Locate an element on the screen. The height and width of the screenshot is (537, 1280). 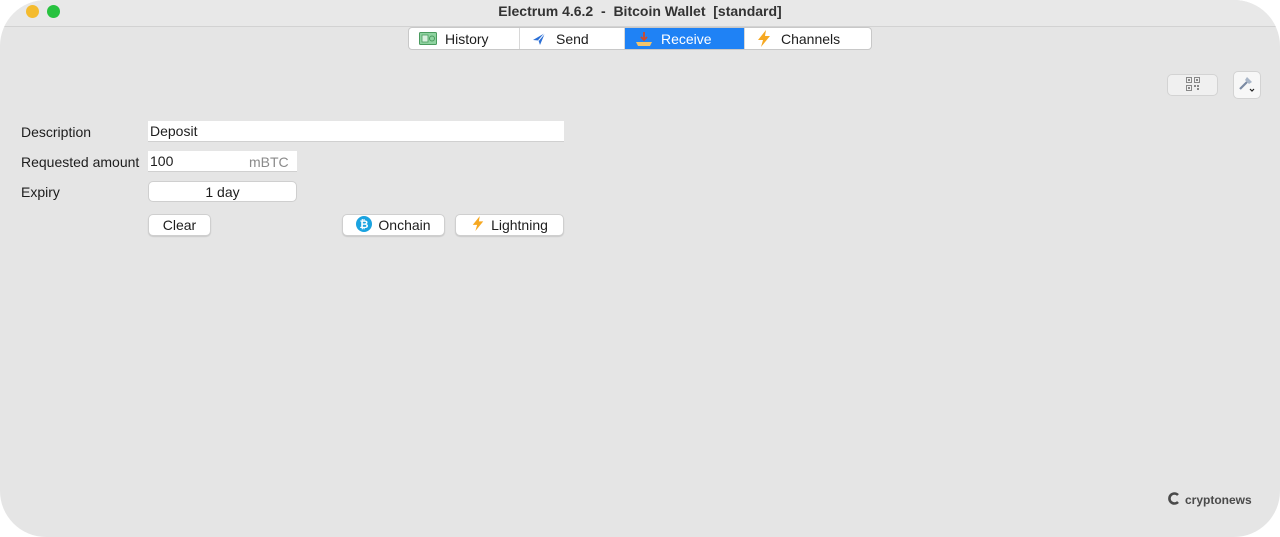
qr-code-button is located at coordinates (1192, 85).